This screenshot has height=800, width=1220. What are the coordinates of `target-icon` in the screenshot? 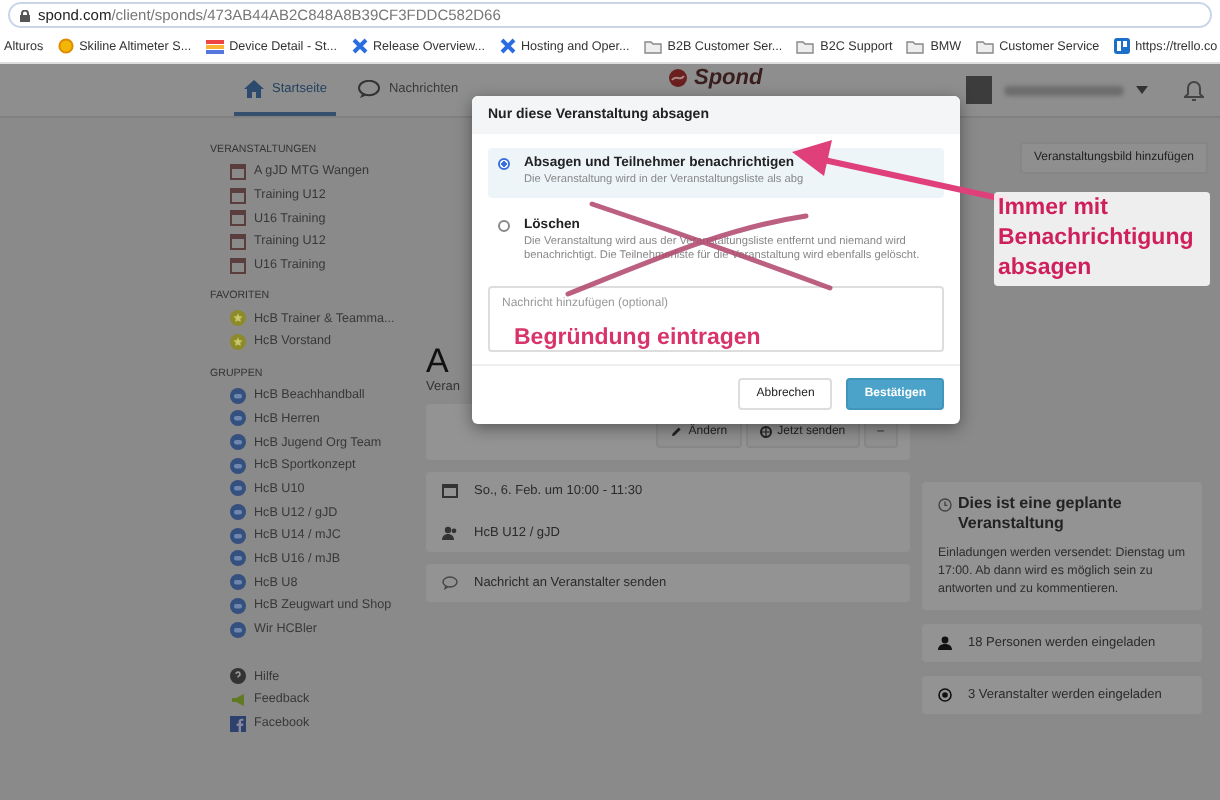 It's located at (945, 695).